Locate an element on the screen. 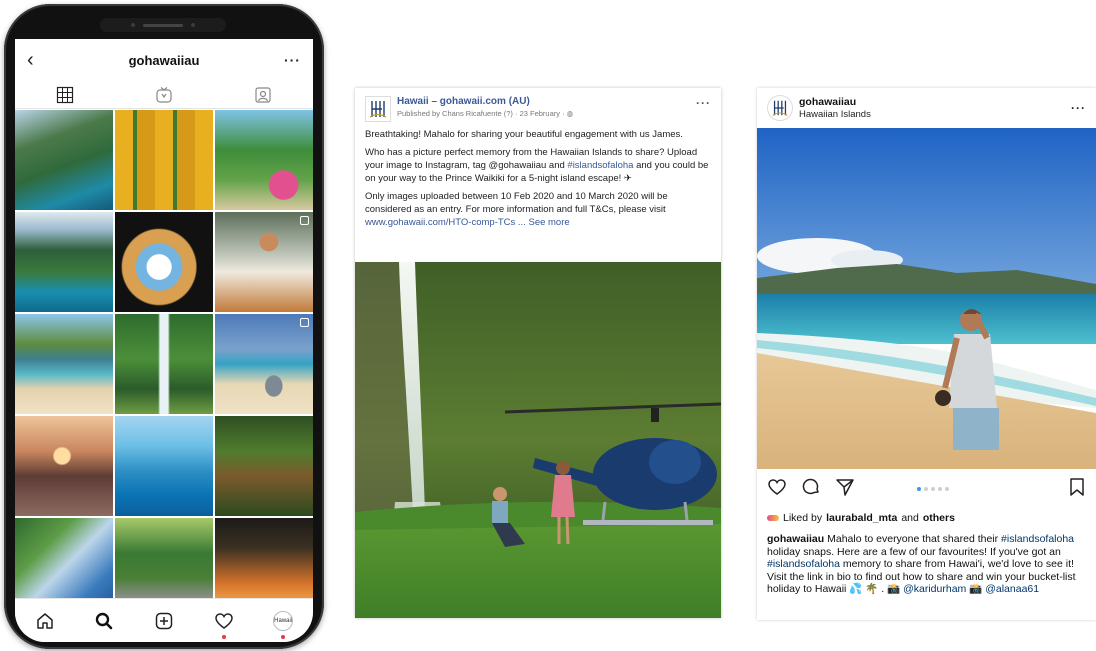 The height and width of the screenshot is (651, 1096). carousel-indicator is located at coordinates (933, 489).